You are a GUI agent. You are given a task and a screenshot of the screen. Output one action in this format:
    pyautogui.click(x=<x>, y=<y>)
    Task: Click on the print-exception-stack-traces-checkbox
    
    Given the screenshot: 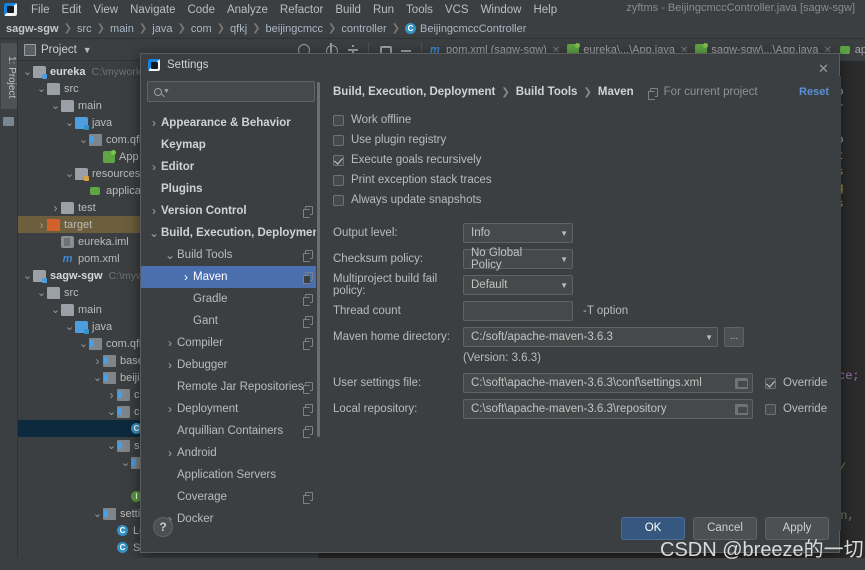 What is the action you would take?
    pyautogui.click(x=338, y=180)
    